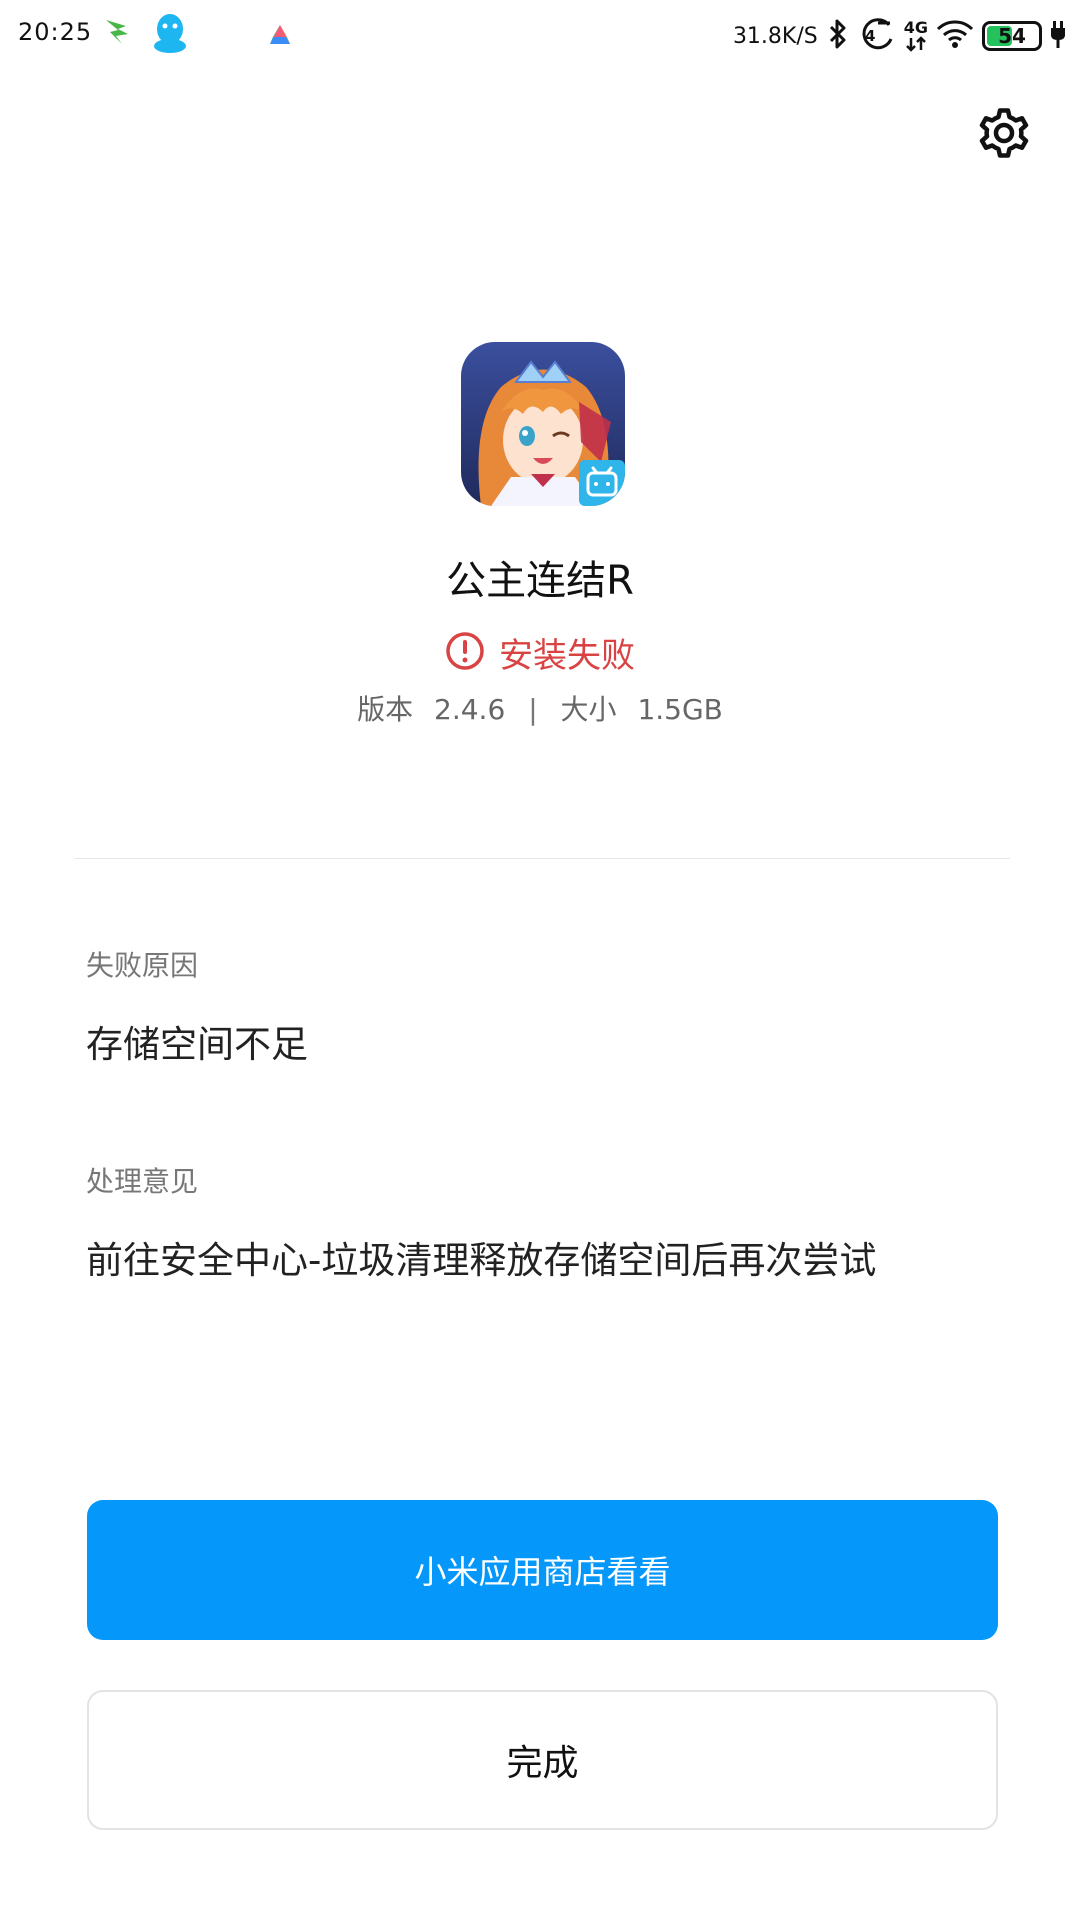 Image resolution: width=1080 pixels, height=1920 pixels. I want to click on signal-label: 4G, so click(915, 27).